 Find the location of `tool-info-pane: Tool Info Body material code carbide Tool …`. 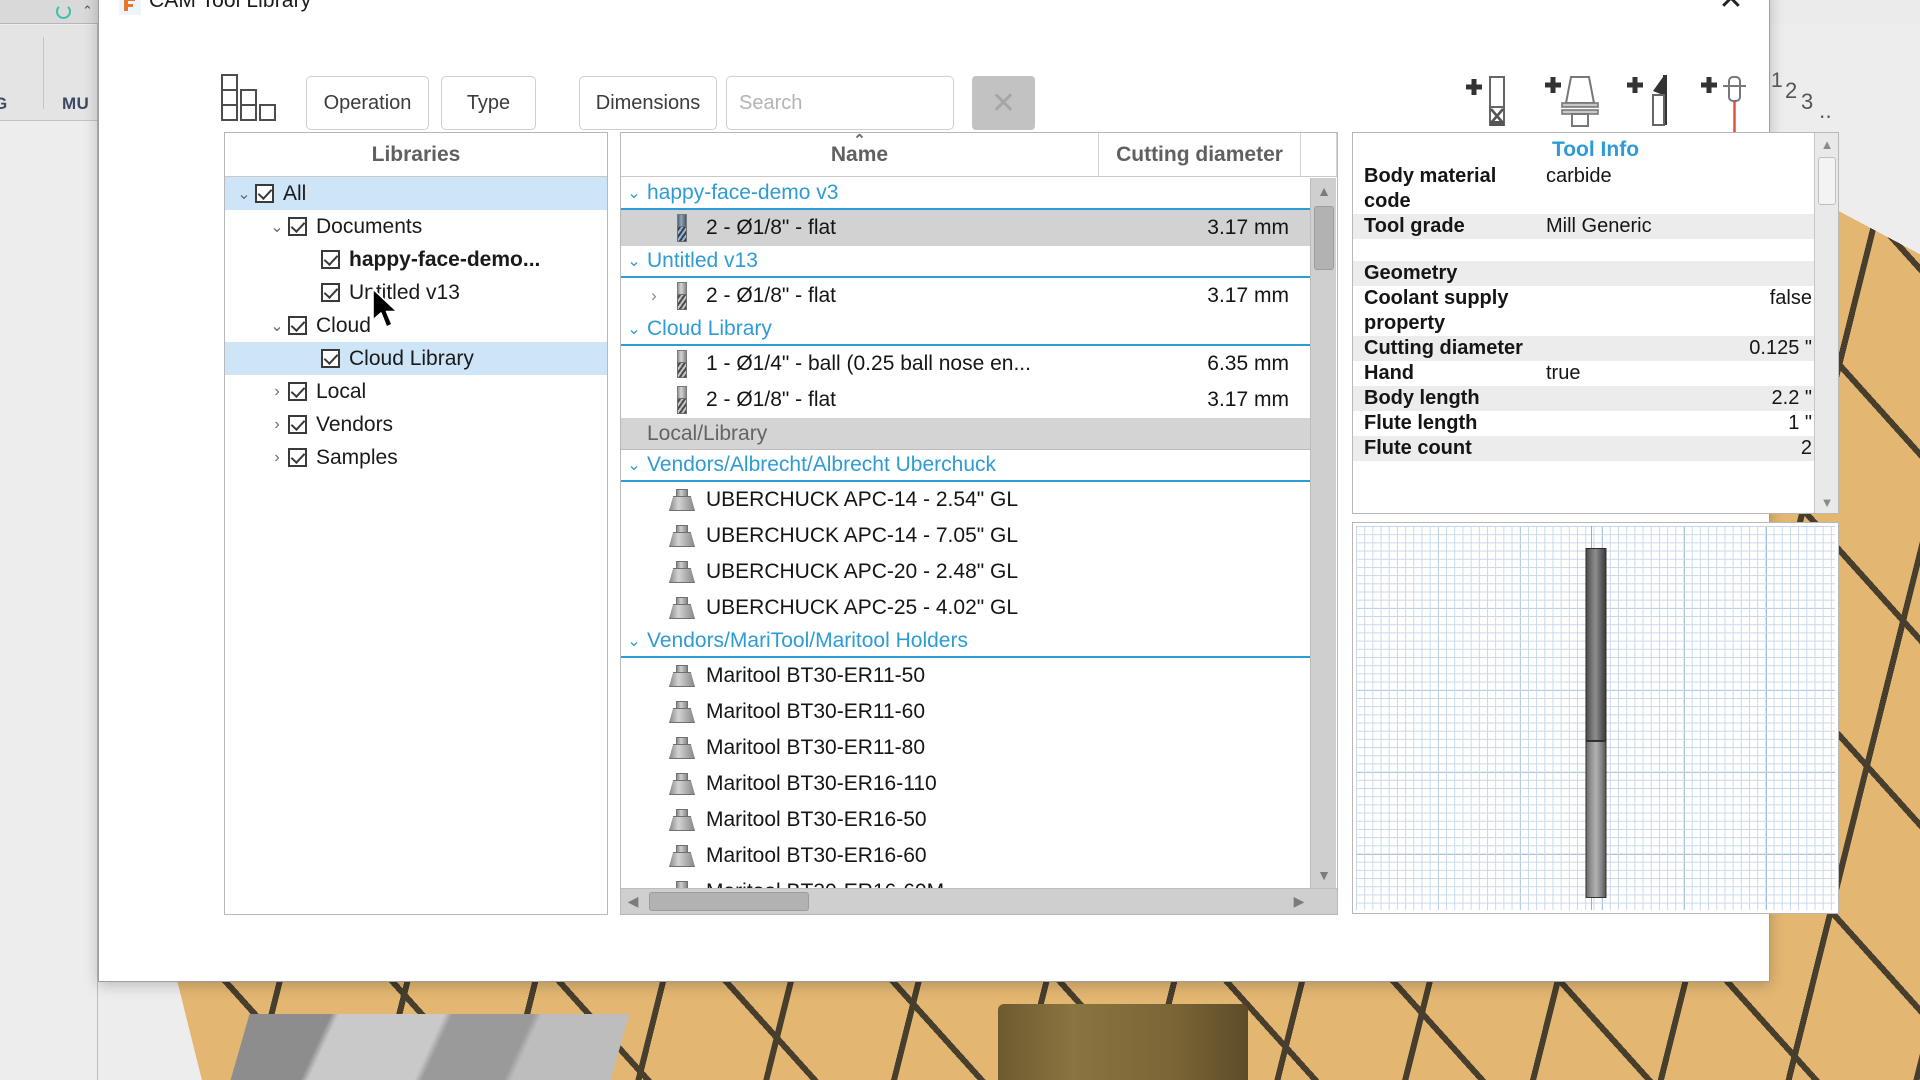

tool-info-pane: Tool Info Body material code carbide Tool … is located at coordinates (1595, 323).